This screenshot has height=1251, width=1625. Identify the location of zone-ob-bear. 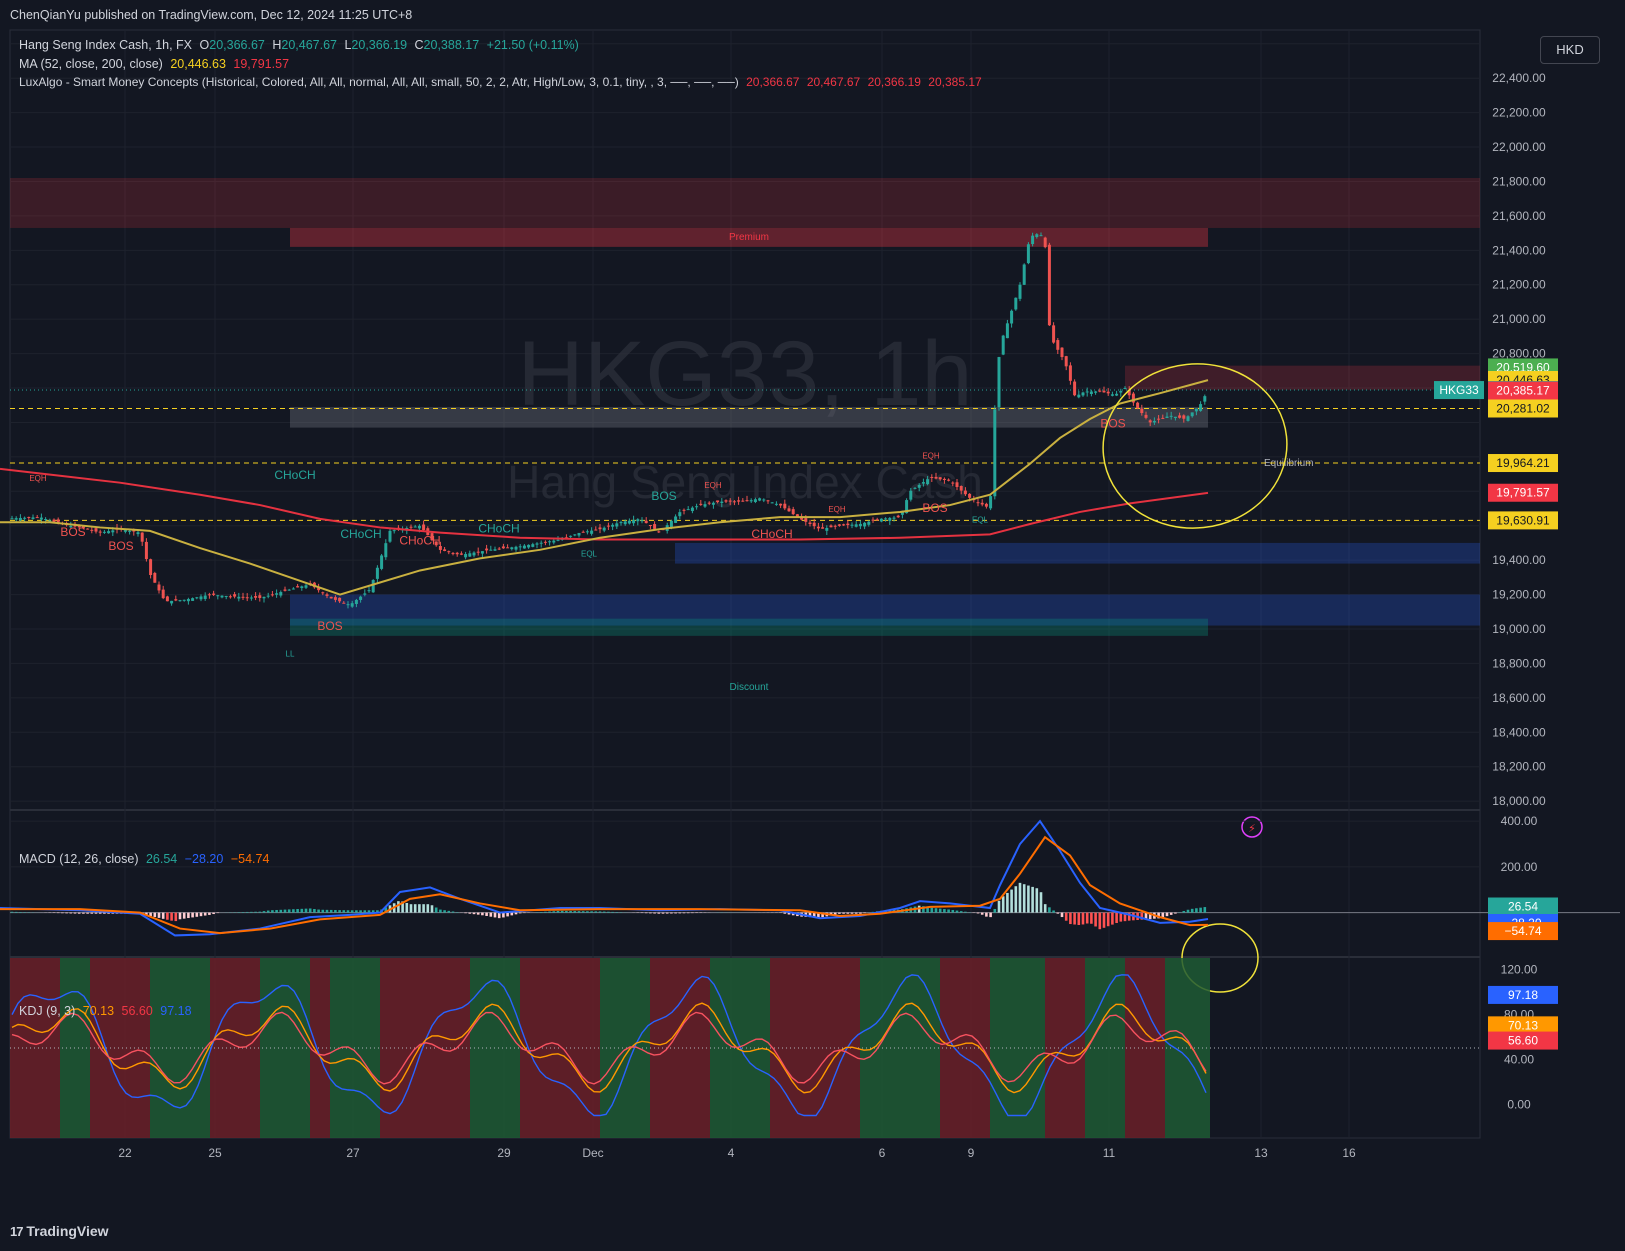
(1302, 377).